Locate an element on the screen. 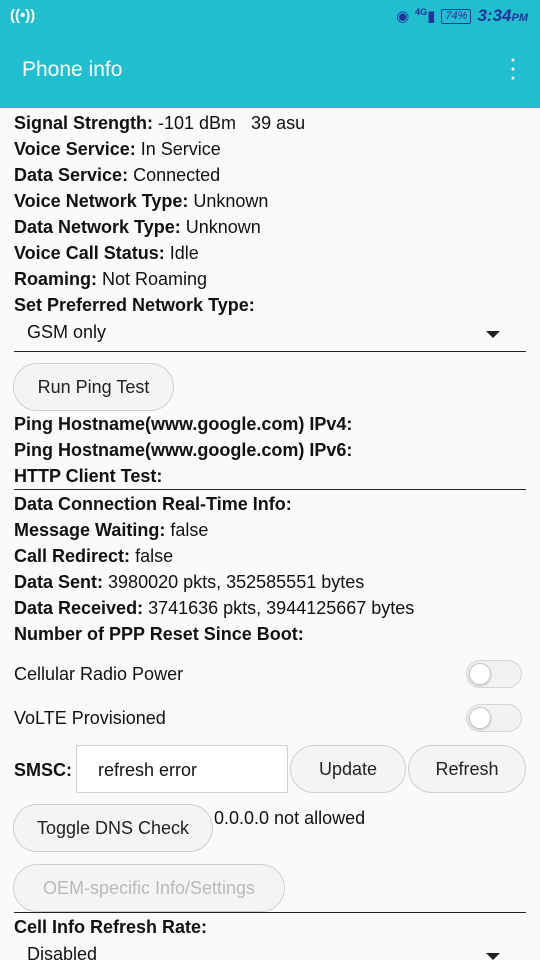  call-redirect-row: Call Redirect: false is located at coordinates (93, 556).